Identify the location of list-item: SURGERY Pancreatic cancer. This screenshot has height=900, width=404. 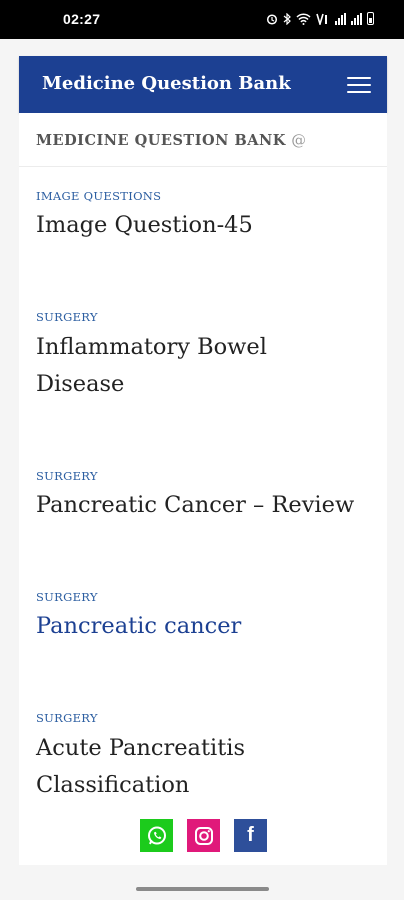
(206, 617).